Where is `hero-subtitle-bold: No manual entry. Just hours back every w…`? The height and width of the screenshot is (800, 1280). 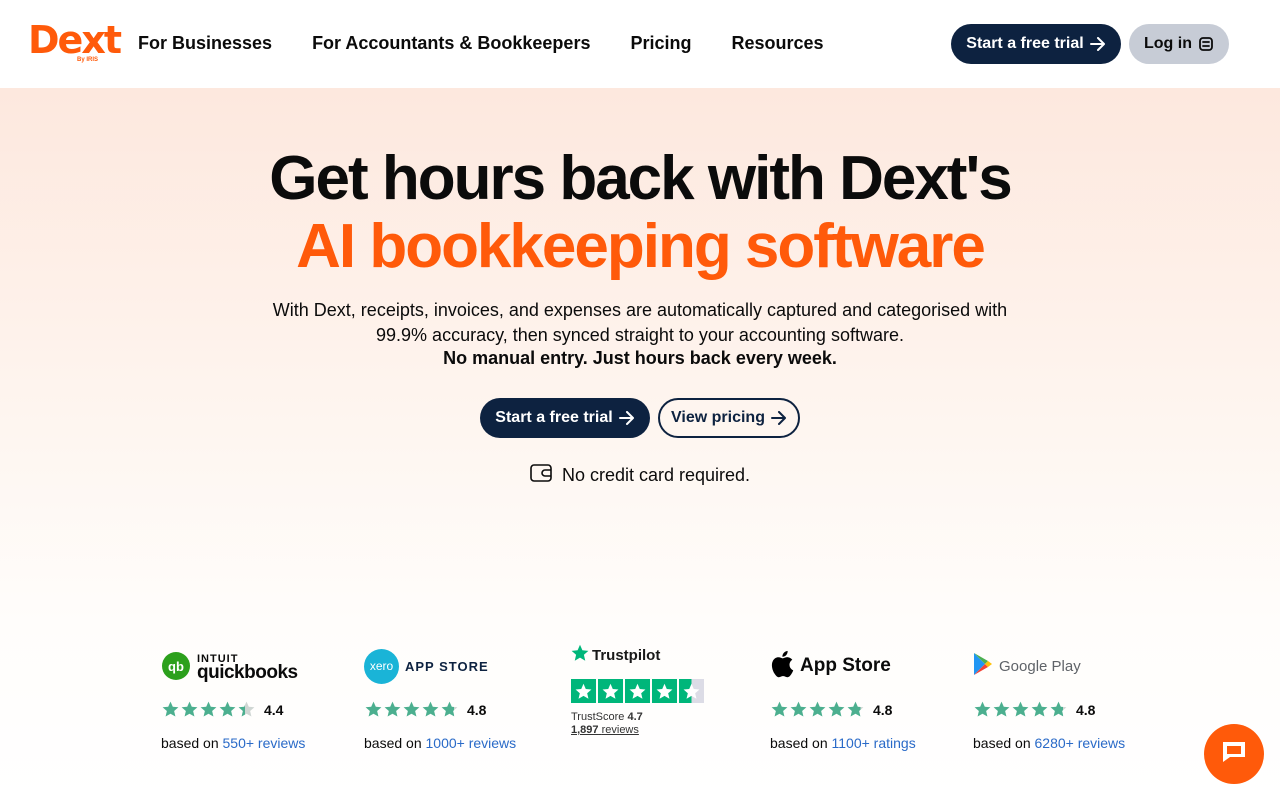 hero-subtitle-bold: No manual entry. Just hours back every w… is located at coordinates (640, 358).